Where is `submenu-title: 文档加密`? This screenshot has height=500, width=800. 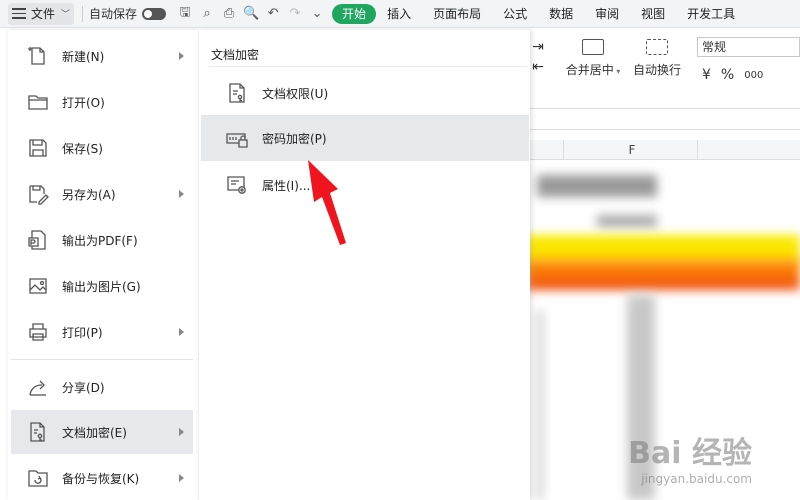 submenu-title: 文档加密 is located at coordinates (235, 55).